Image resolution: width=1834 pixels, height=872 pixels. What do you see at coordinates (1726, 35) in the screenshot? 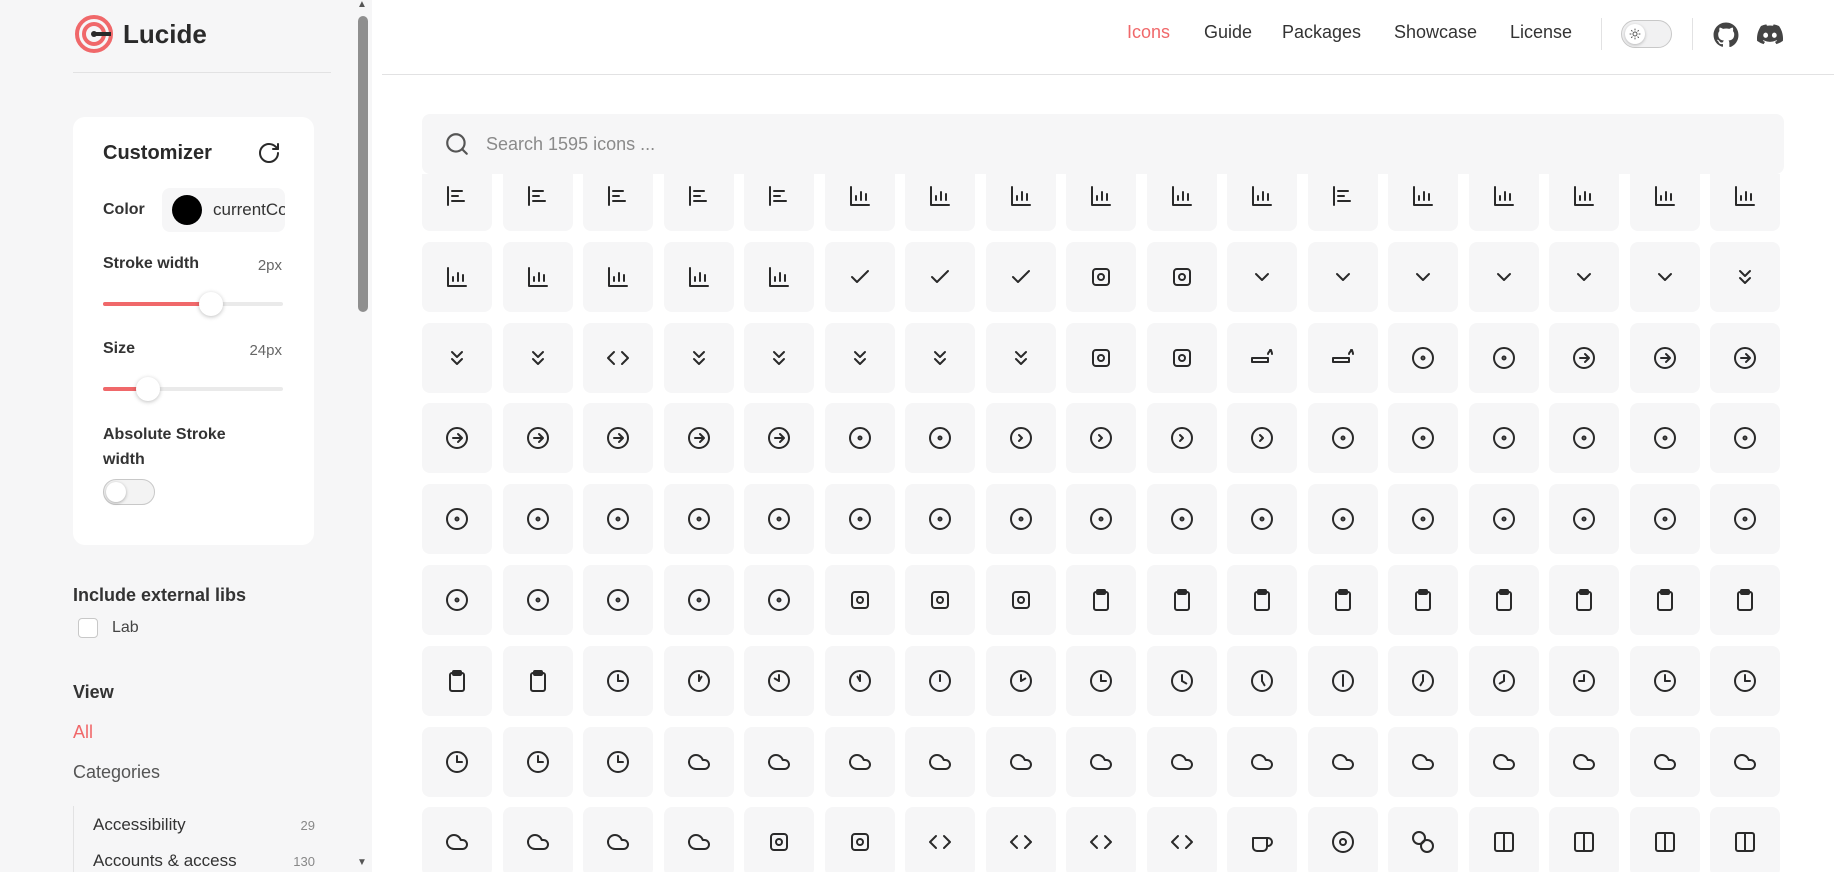
I see `github-icon` at bounding box center [1726, 35].